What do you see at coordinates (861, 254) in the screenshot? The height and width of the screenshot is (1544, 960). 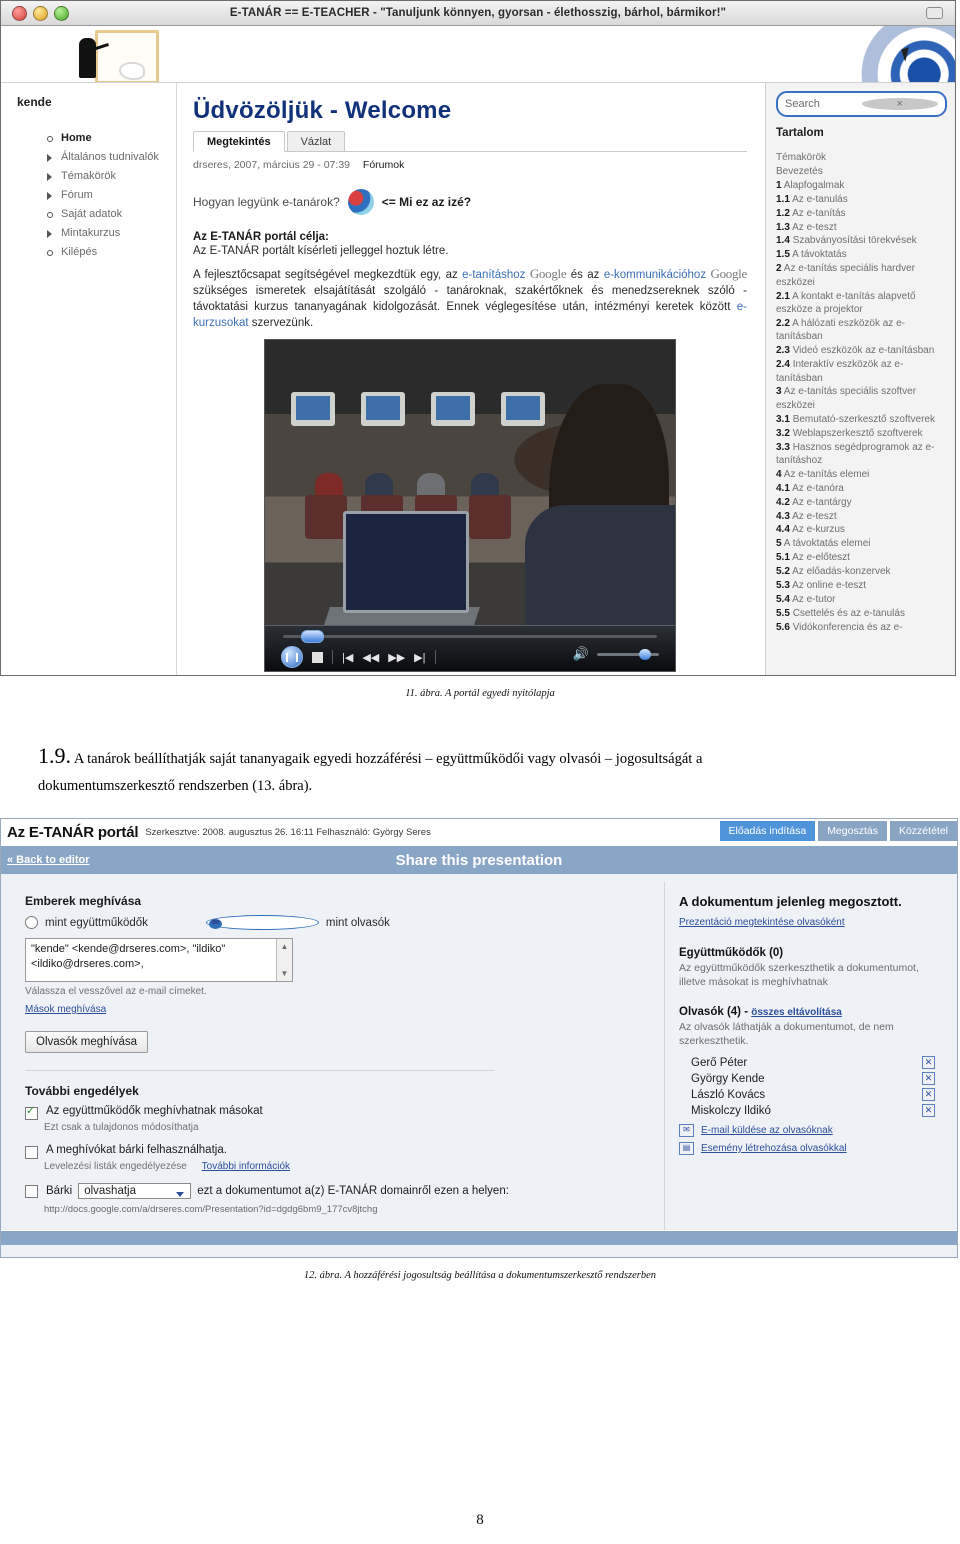 I see `toc-item: 1.5 A távoktatás` at bounding box center [861, 254].